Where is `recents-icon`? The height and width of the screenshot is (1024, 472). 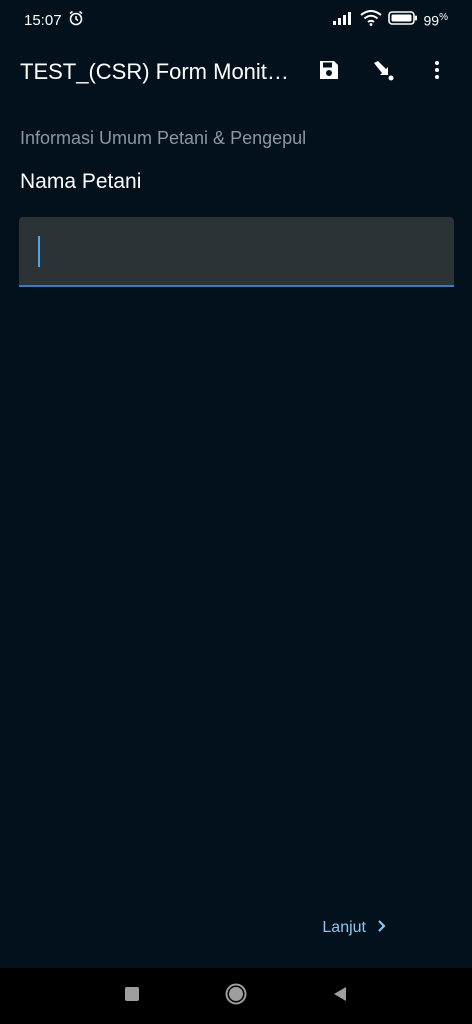
recents-icon is located at coordinates (132, 996).